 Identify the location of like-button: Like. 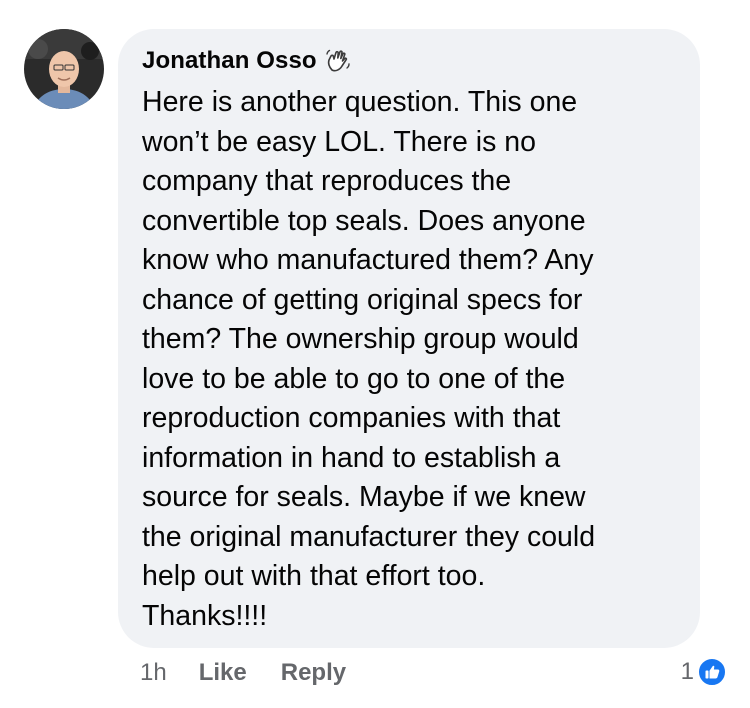
(223, 673).